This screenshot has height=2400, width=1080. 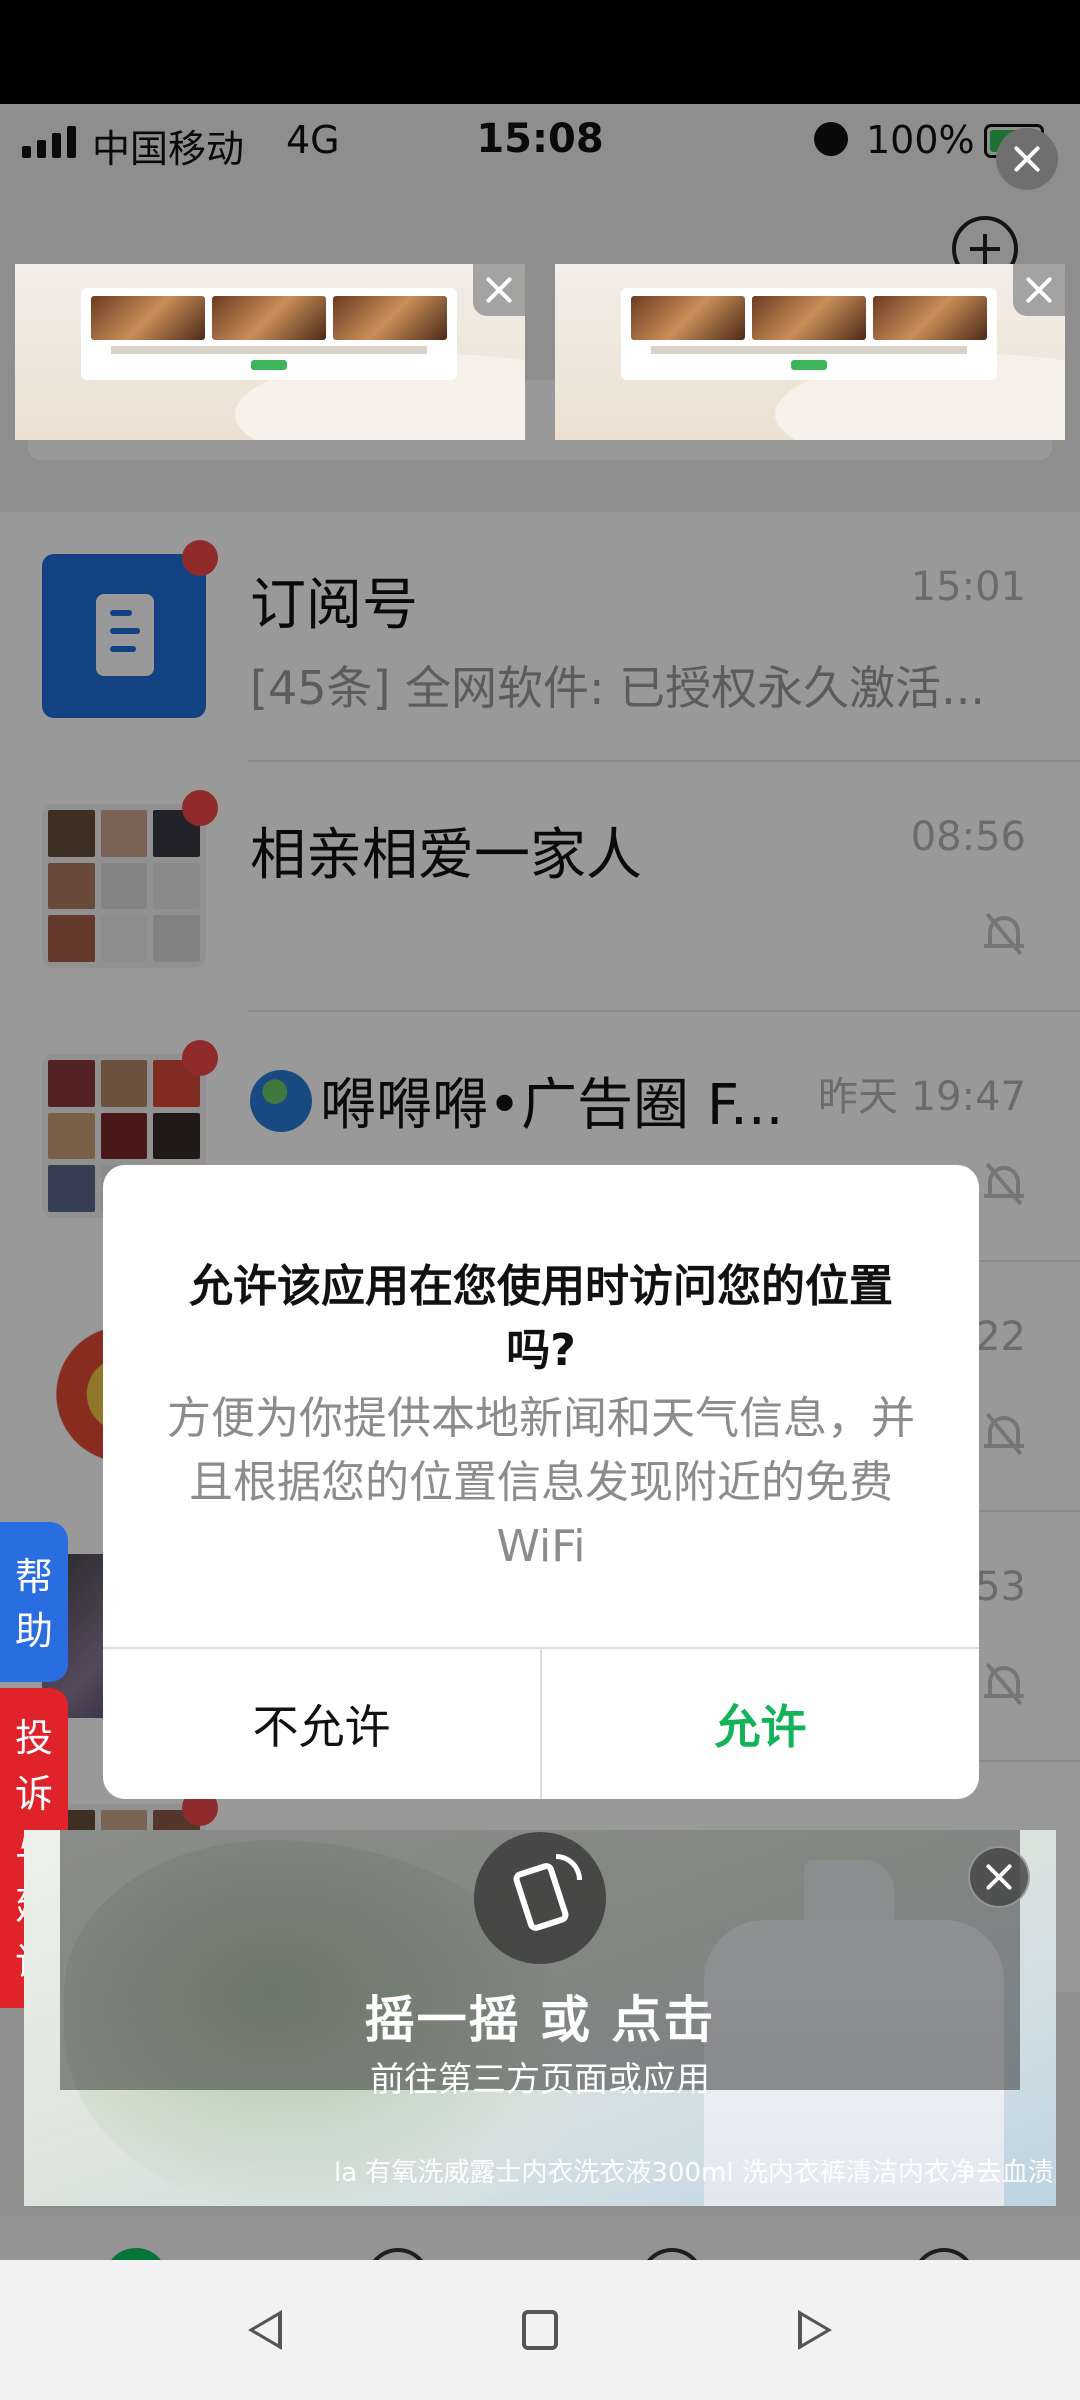 What do you see at coordinates (815, 2330) in the screenshot?
I see `recent-apps-icon` at bounding box center [815, 2330].